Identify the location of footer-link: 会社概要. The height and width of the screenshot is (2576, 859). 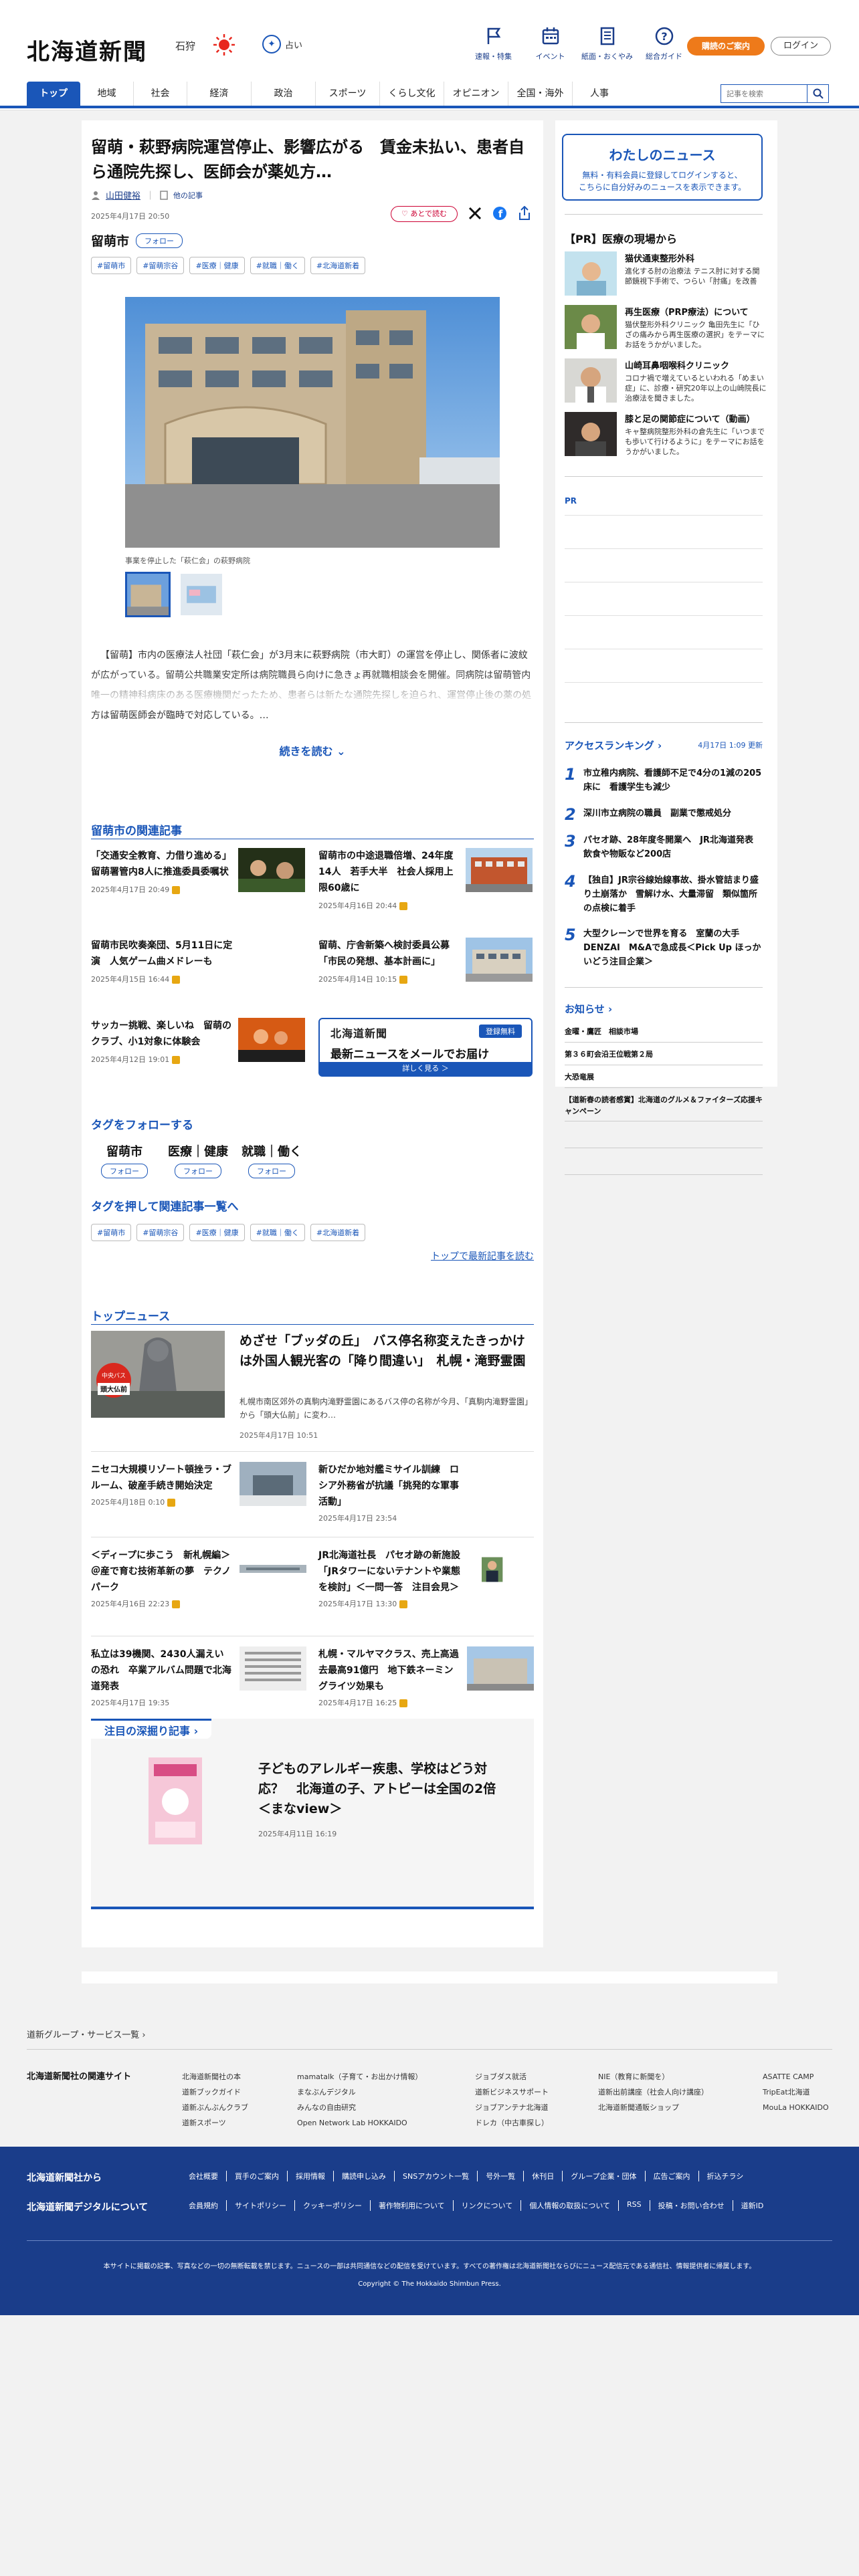
(204, 2176).